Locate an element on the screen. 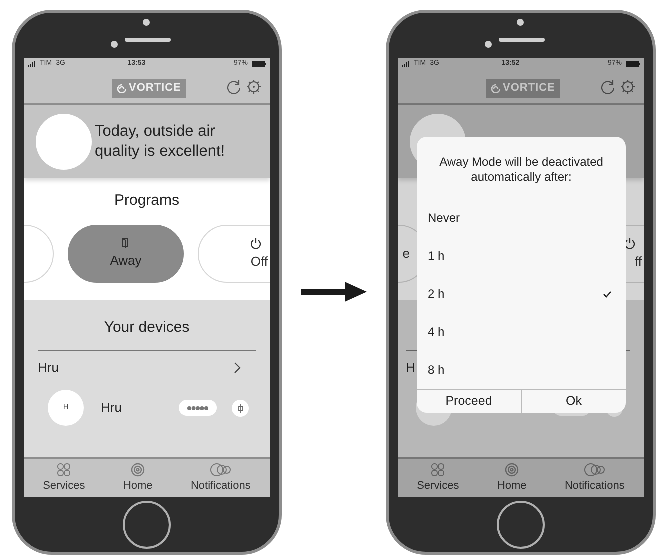 The width and height of the screenshot is (657, 558). option-item: 8 h is located at coordinates (521, 370).